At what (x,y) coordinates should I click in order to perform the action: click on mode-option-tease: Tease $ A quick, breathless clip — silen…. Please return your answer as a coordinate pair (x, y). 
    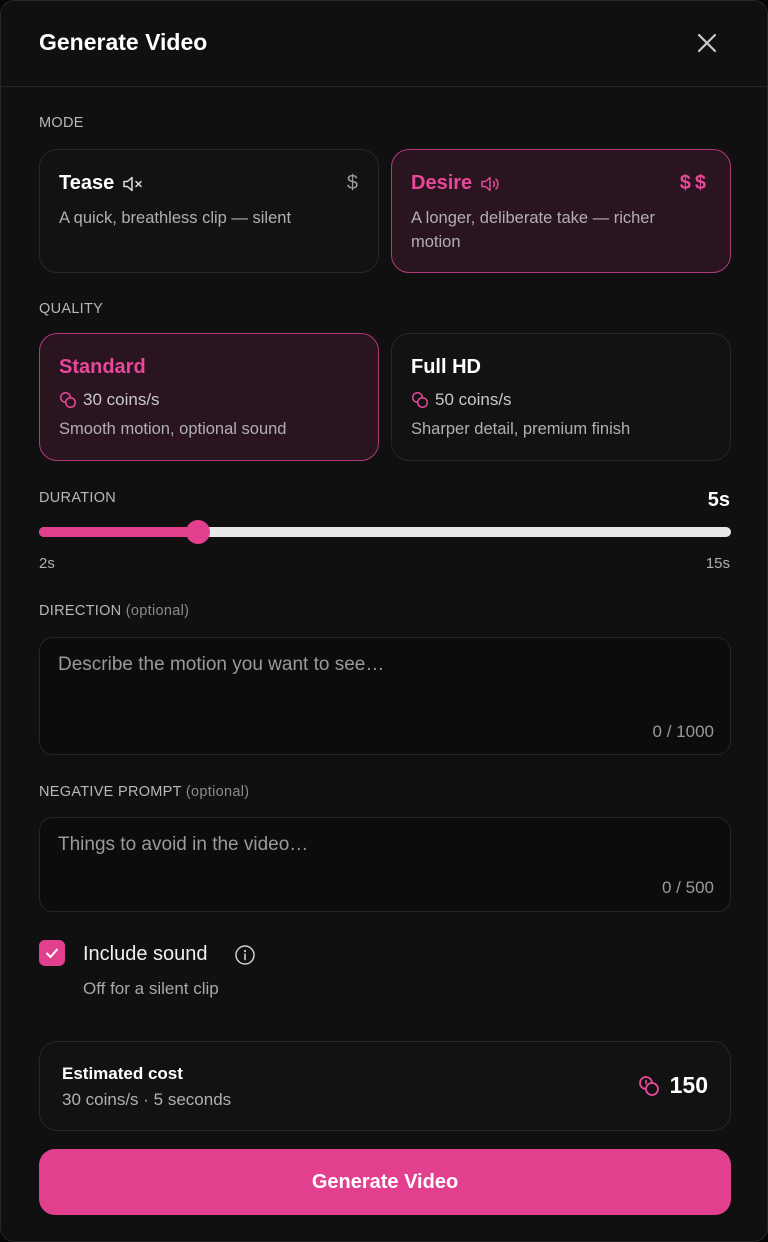
    Looking at the image, I should click on (209, 211).